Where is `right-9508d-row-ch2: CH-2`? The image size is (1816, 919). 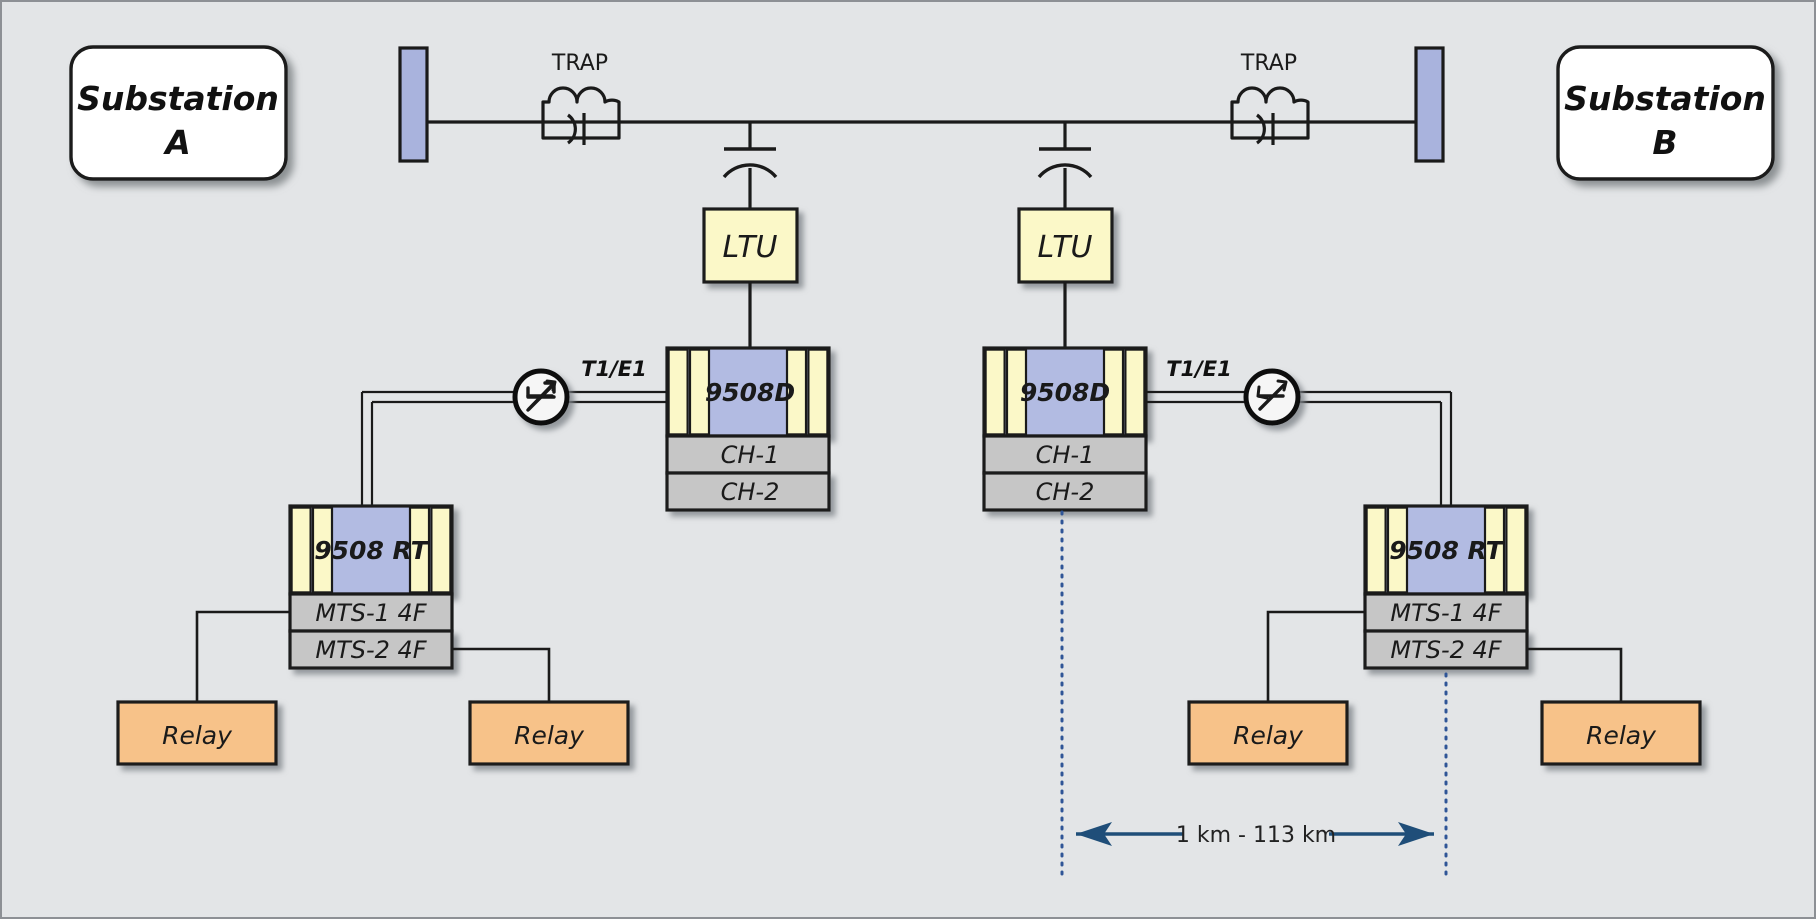 right-9508d-row-ch2: CH-2 is located at coordinates (1065, 492).